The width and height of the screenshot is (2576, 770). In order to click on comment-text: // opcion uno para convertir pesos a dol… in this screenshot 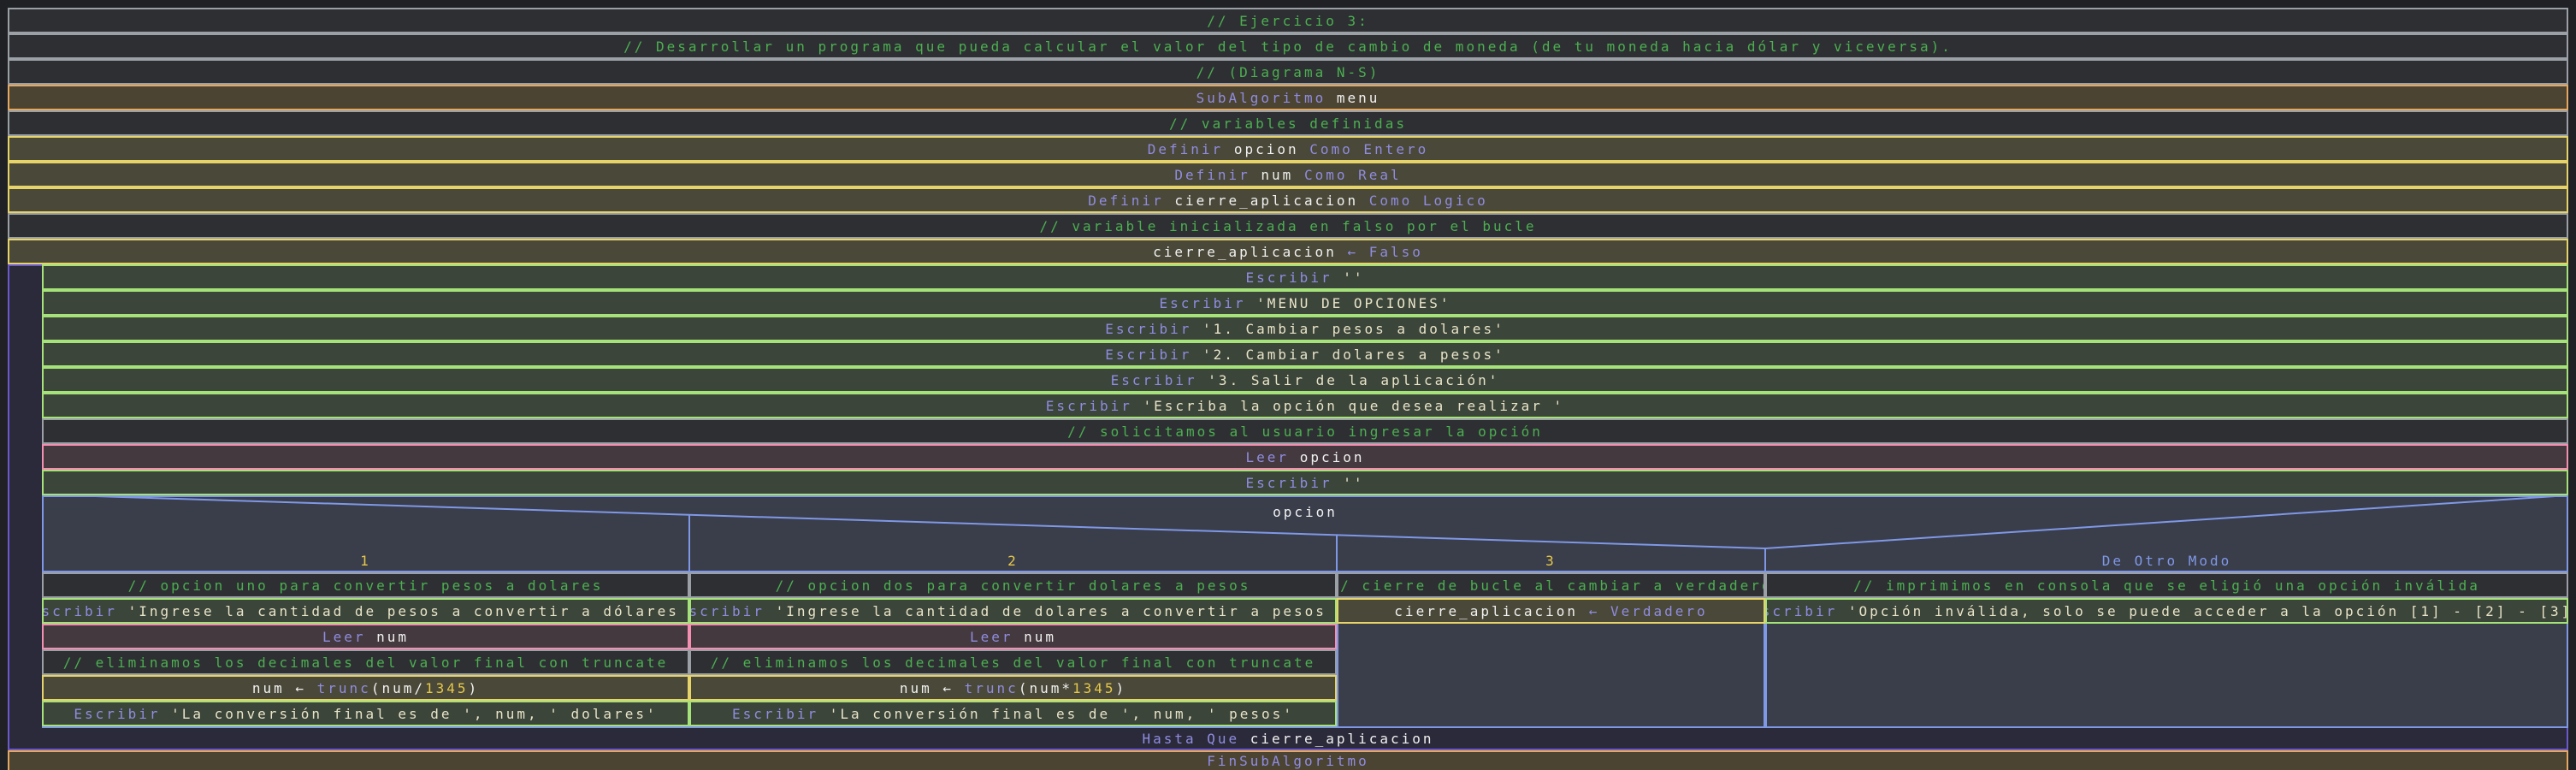, I will do `click(365, 585)`.